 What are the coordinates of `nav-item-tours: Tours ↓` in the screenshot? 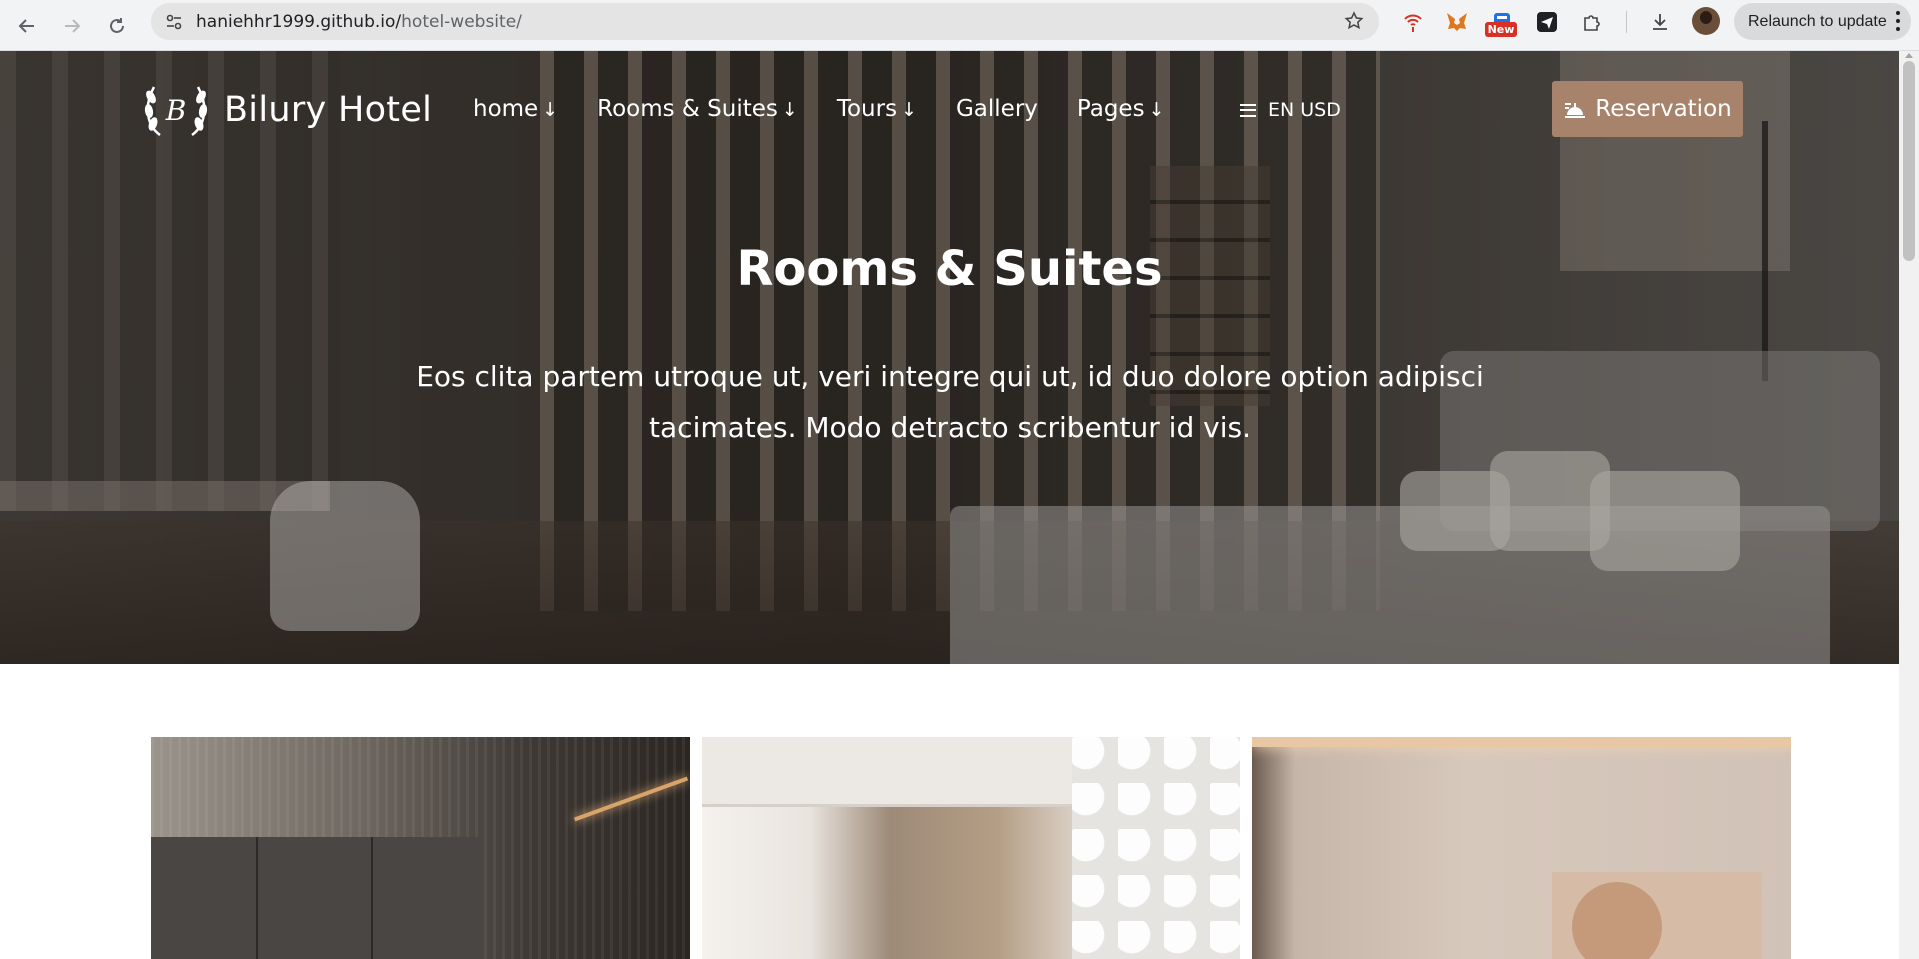 It's located at (877, 109).